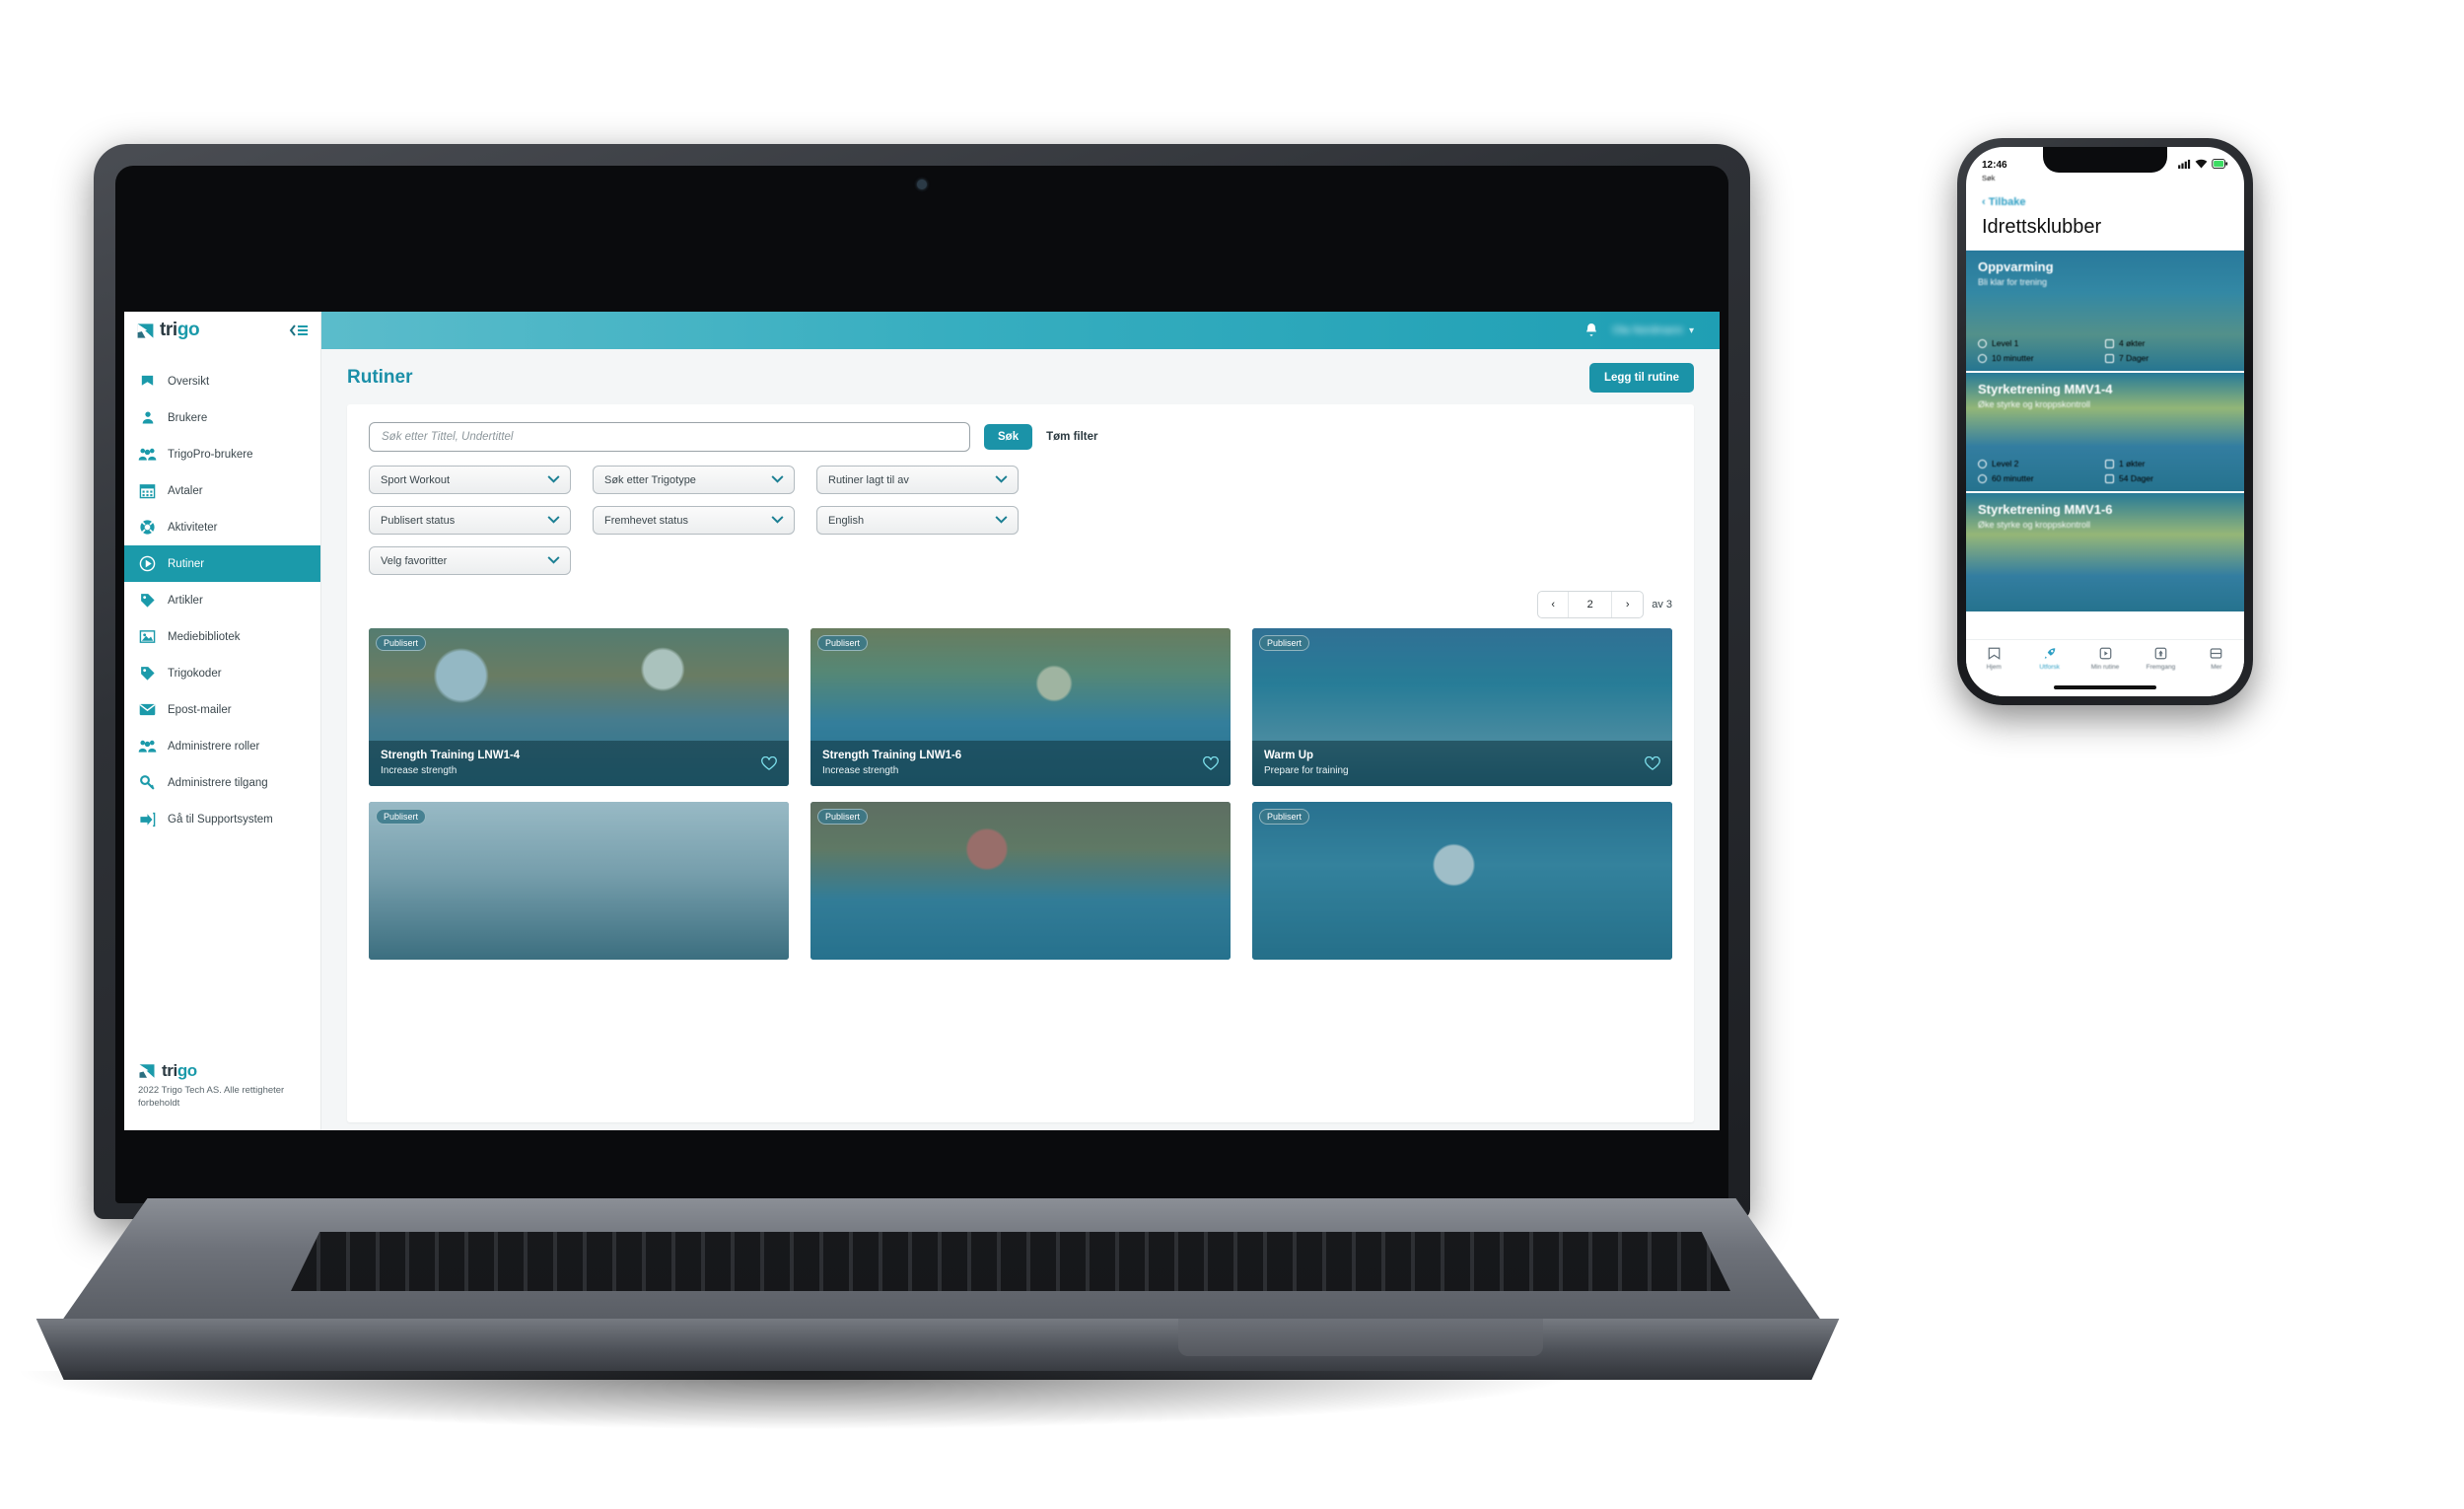  Describe the element at coordinates (222, 1071) in the screenshot. I see `footer-brand-logo: trigo` at that location.